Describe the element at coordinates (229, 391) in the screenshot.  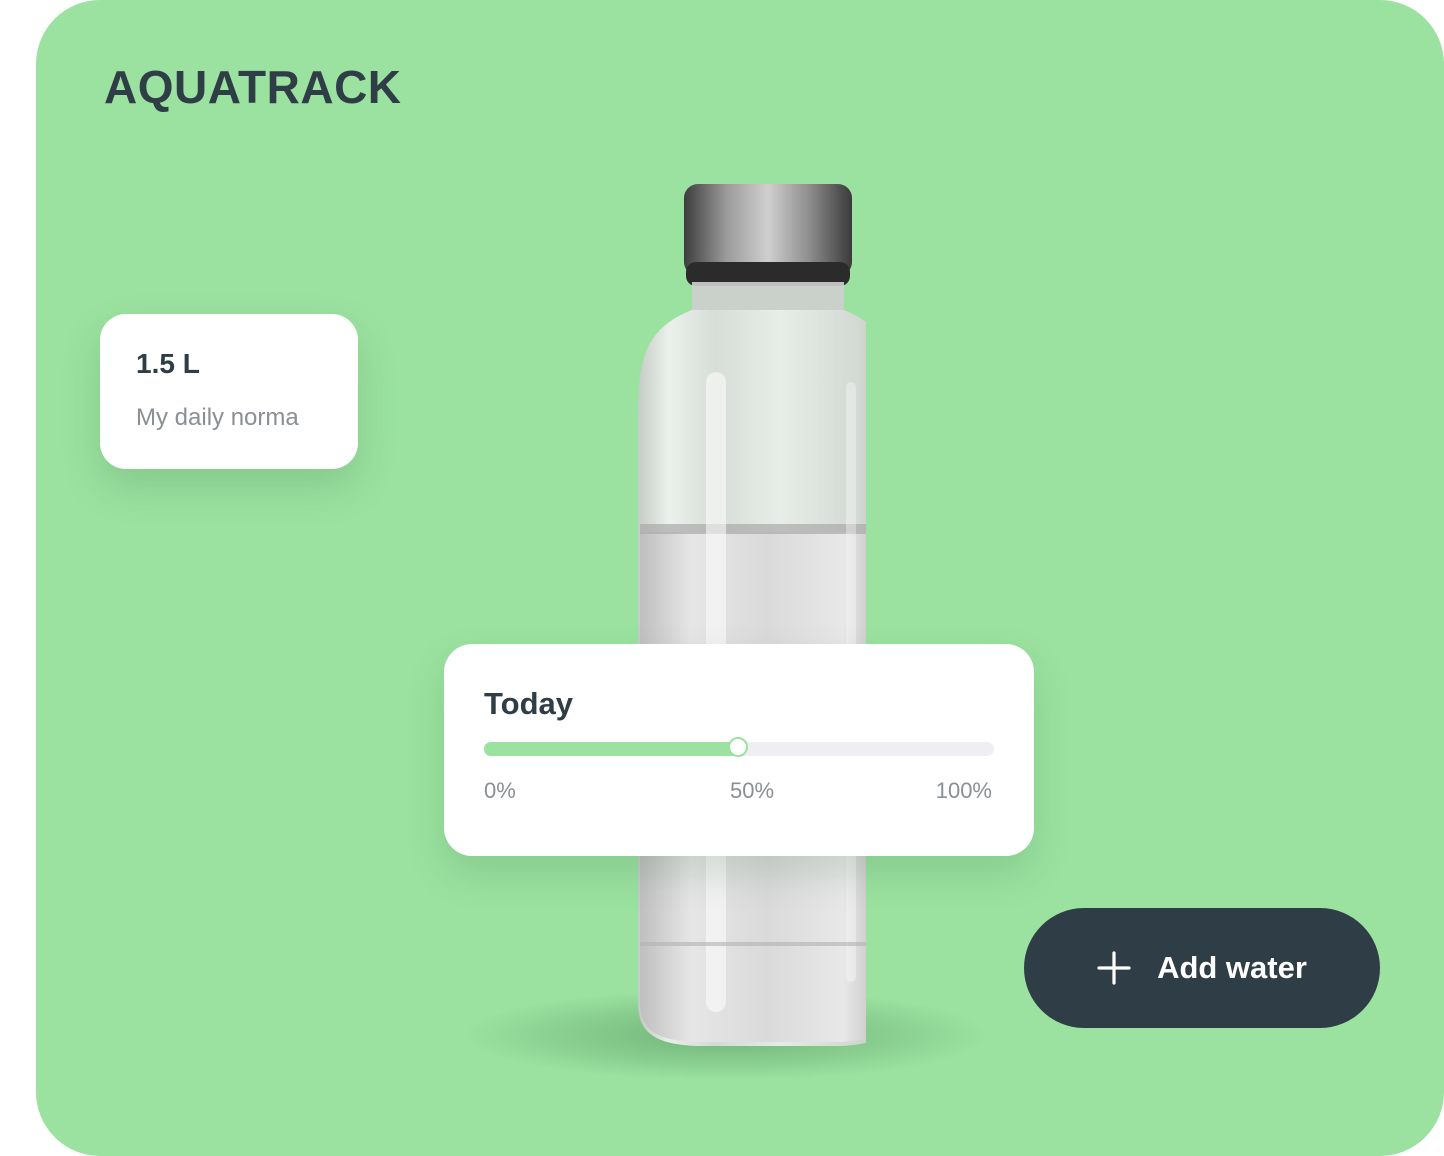
I see `daily-norma-card: 1.5 L My daily norma` at that location.